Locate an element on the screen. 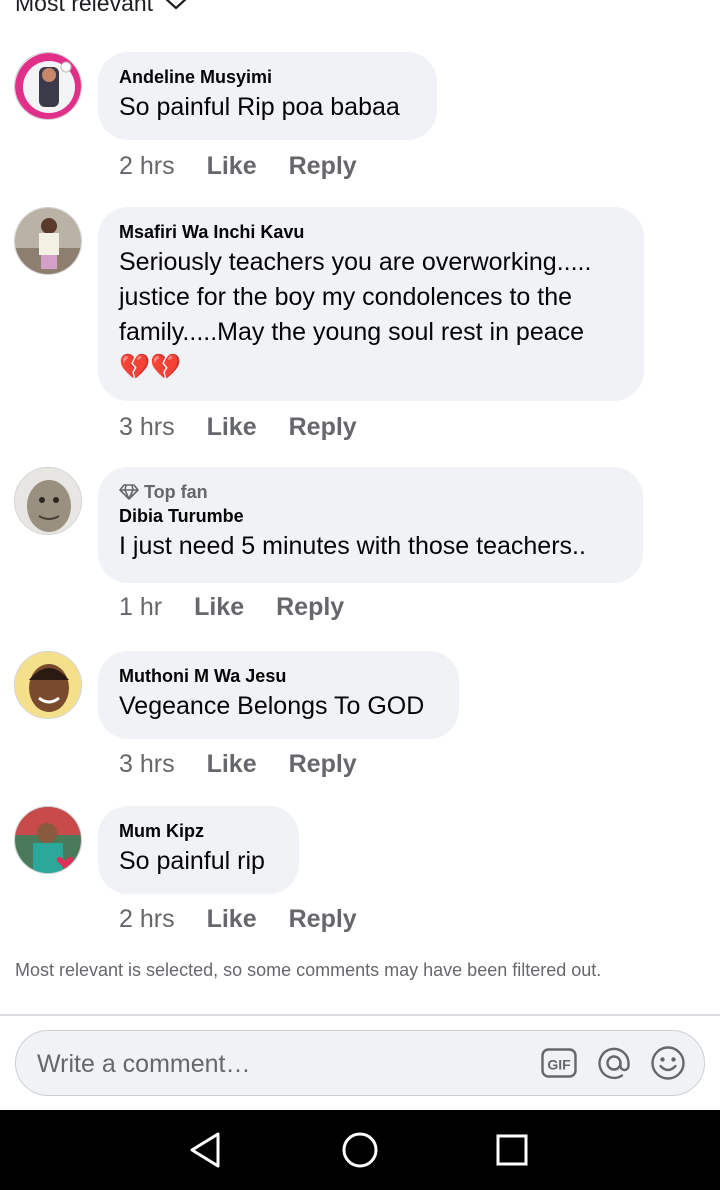 The width and height of the screenshot is (720, 1190). comment-input is located at coordinates (277, 1064).